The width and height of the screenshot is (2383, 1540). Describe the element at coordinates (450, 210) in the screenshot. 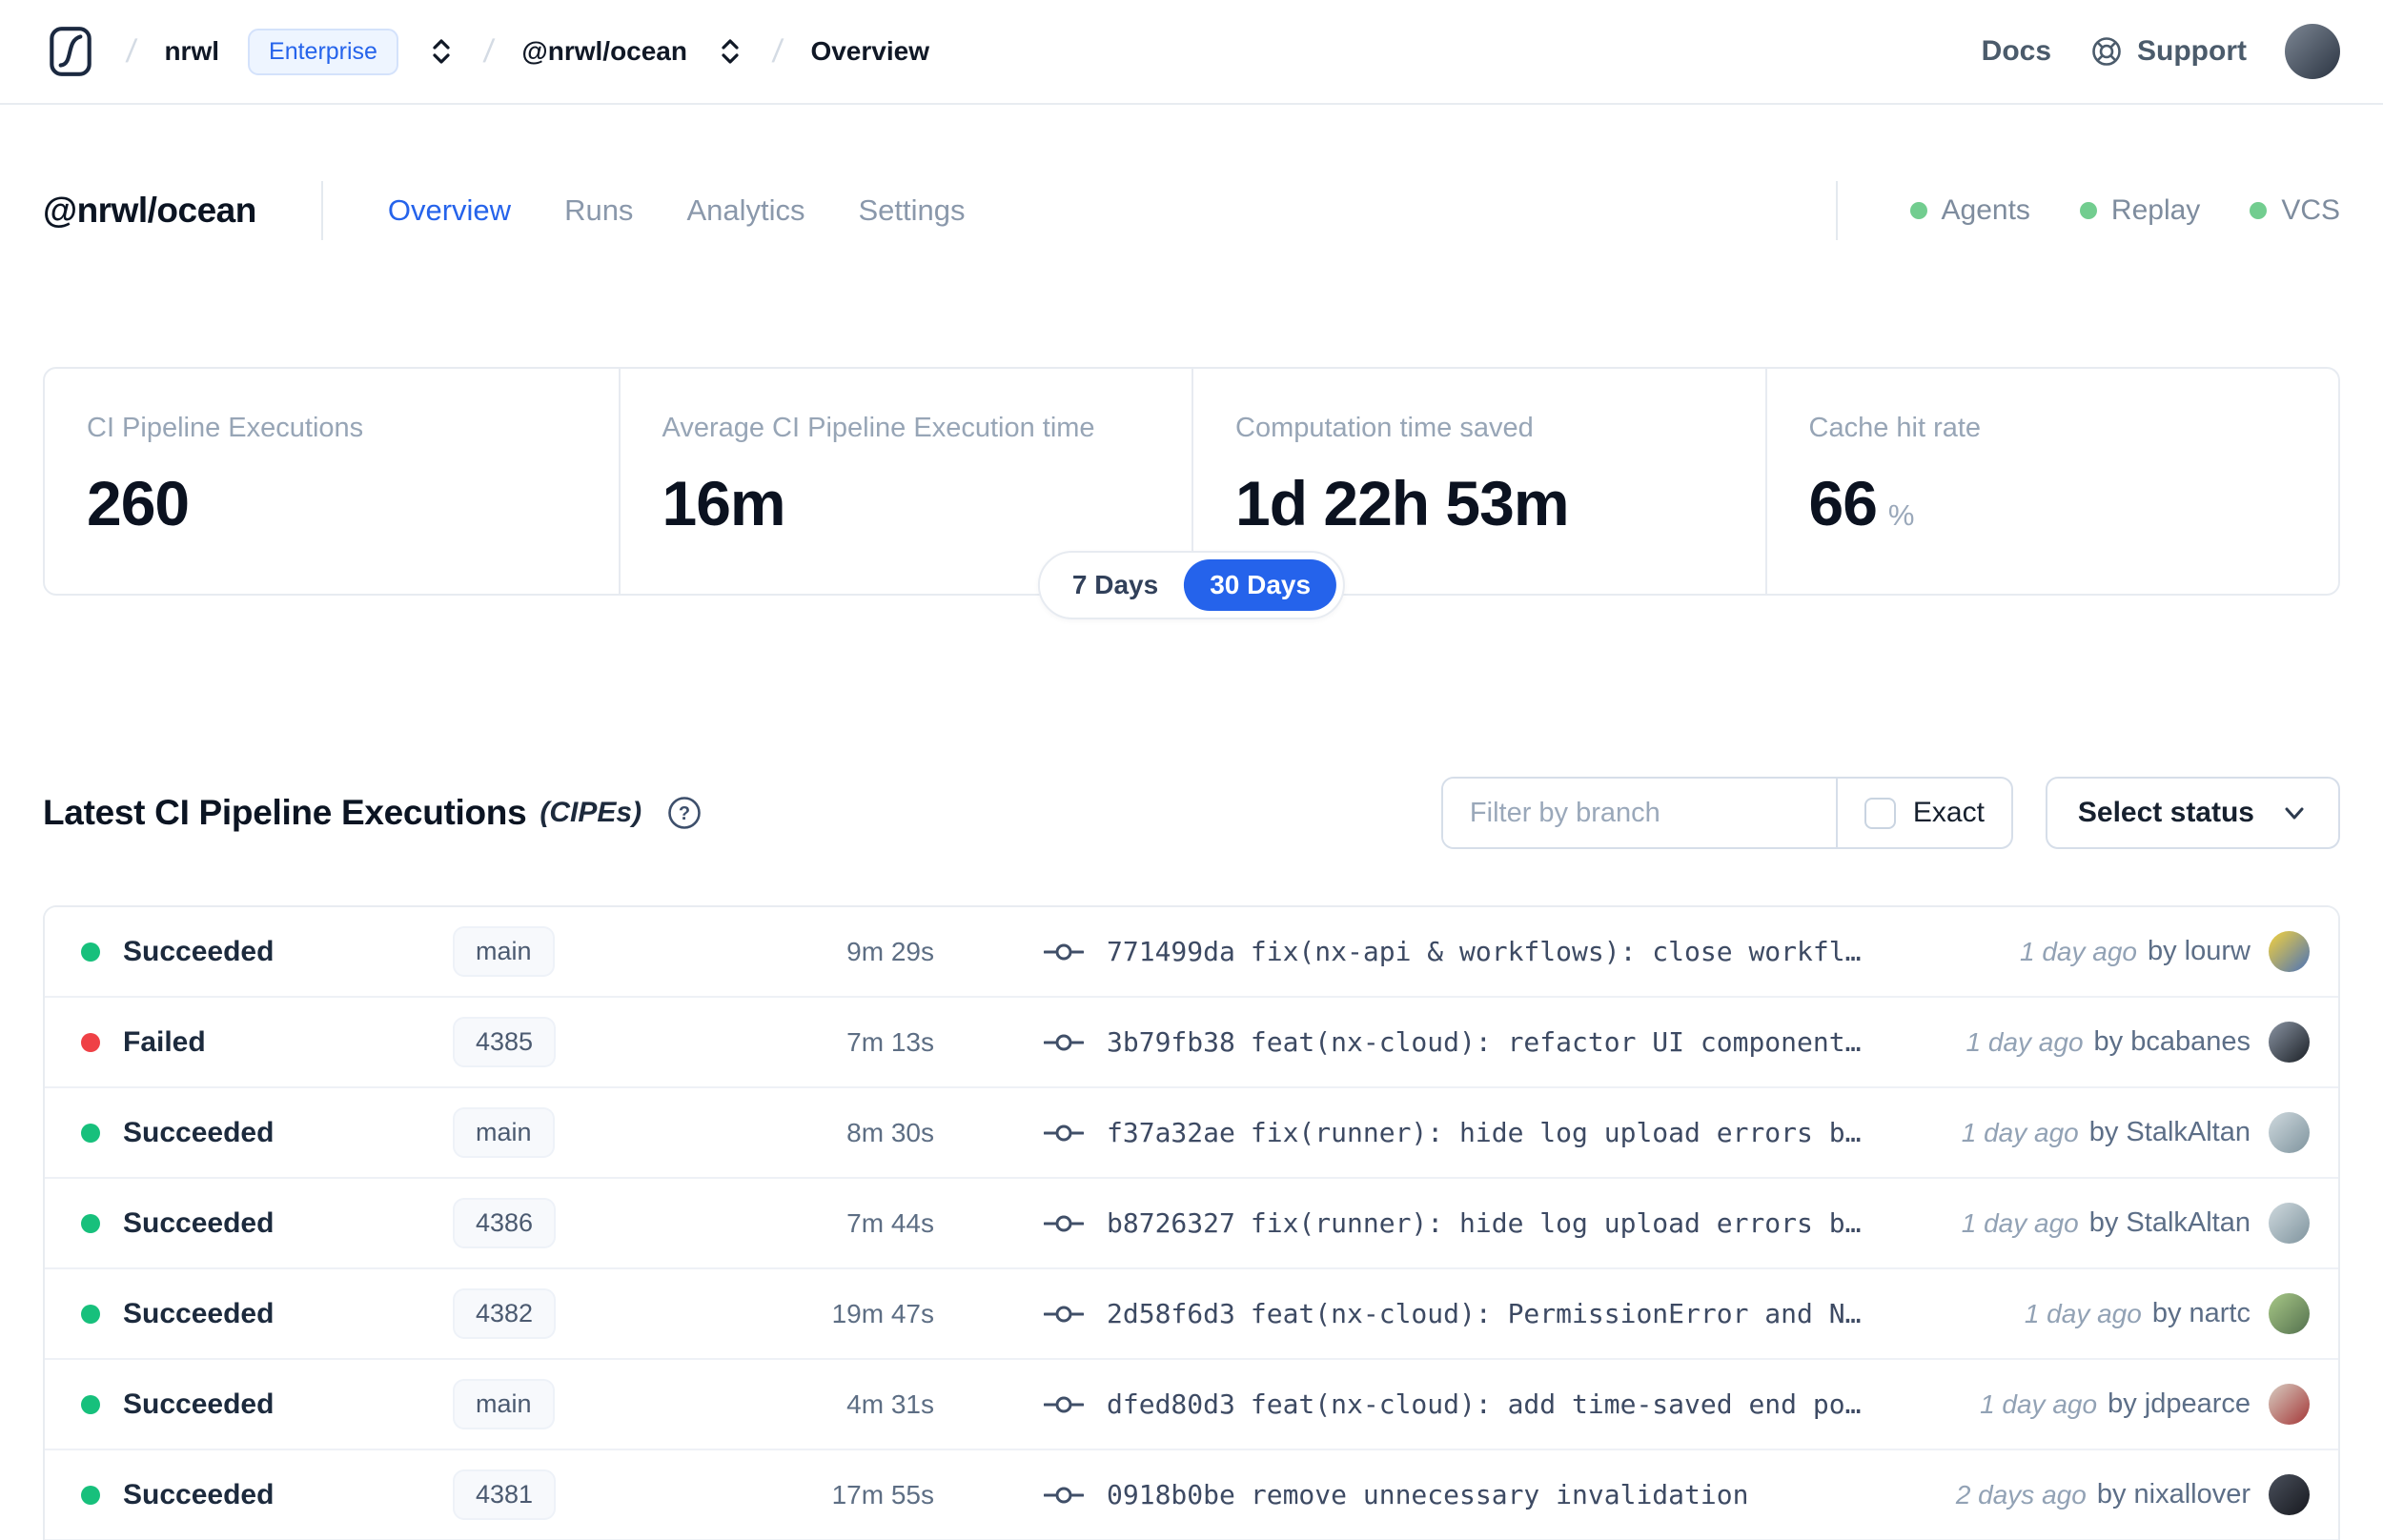

I see `tab-overview: Overview` at that location.